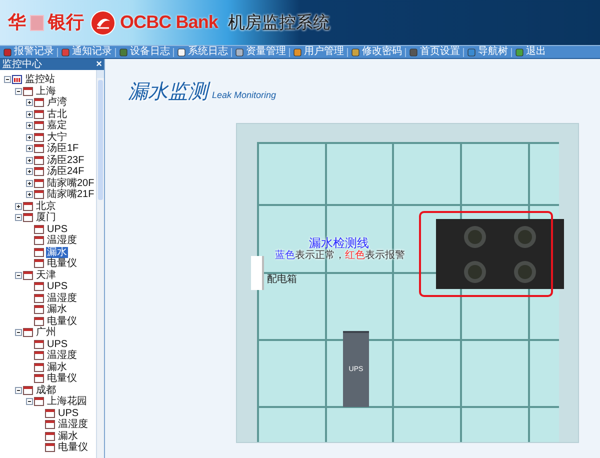 The height and width of the screenshot is (458, 600). I want to click on toolbar-button: 首页设置, so click(434, 52).